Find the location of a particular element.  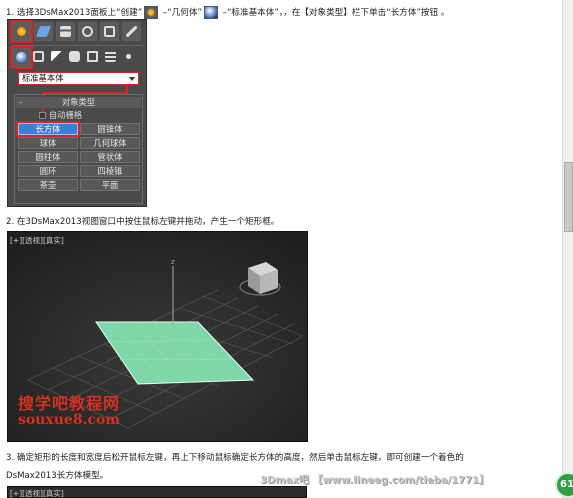

cylinder-button: 圆柱体 is located at coordinates (48, 157).